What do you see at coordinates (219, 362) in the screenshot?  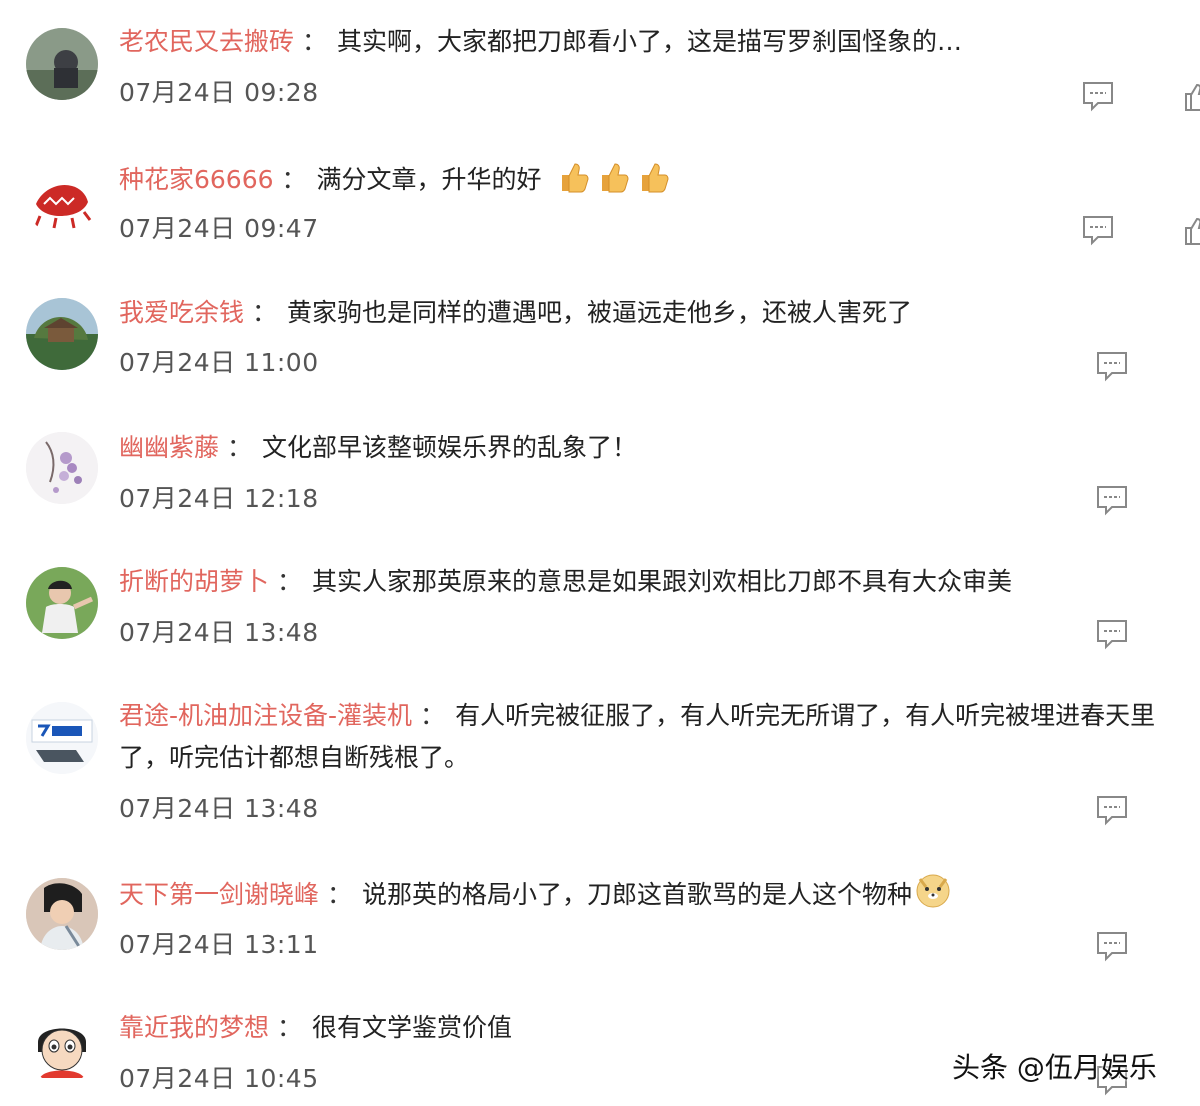 I see `timestamp: 07月24日 11:00` at bounding box center [219, 362].